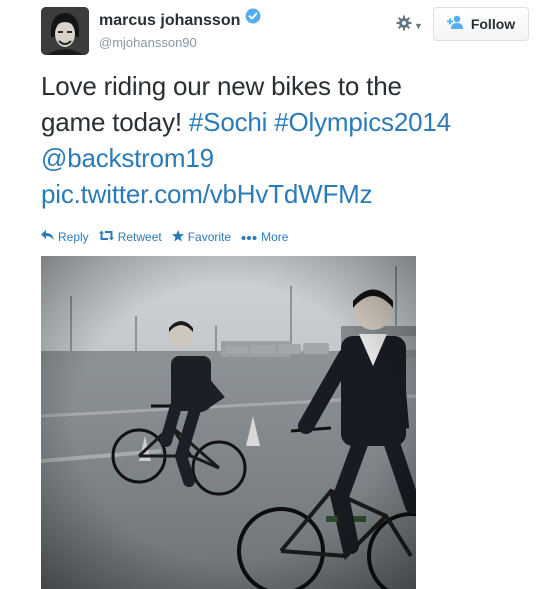 The width and height of the screenshot is (540, 589). What do you see at coordinates (169, 237) in the screenshot?
I see `tweet-actions: Reply Retweet Favorite More` at bounding box center [169, 237].